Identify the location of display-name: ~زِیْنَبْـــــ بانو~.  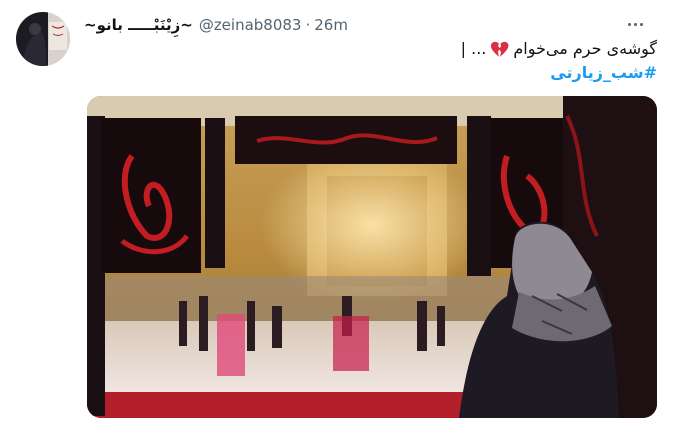
(138, 25).